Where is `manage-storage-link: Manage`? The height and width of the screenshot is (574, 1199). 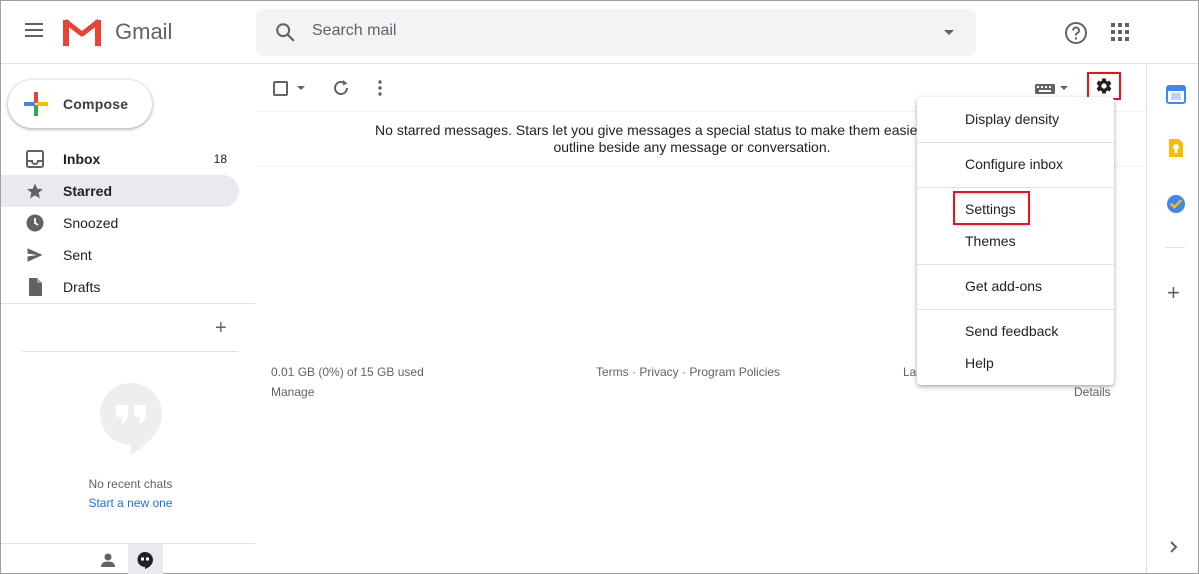 manage-storage-link: Manage is located at coordinates (292, 392).